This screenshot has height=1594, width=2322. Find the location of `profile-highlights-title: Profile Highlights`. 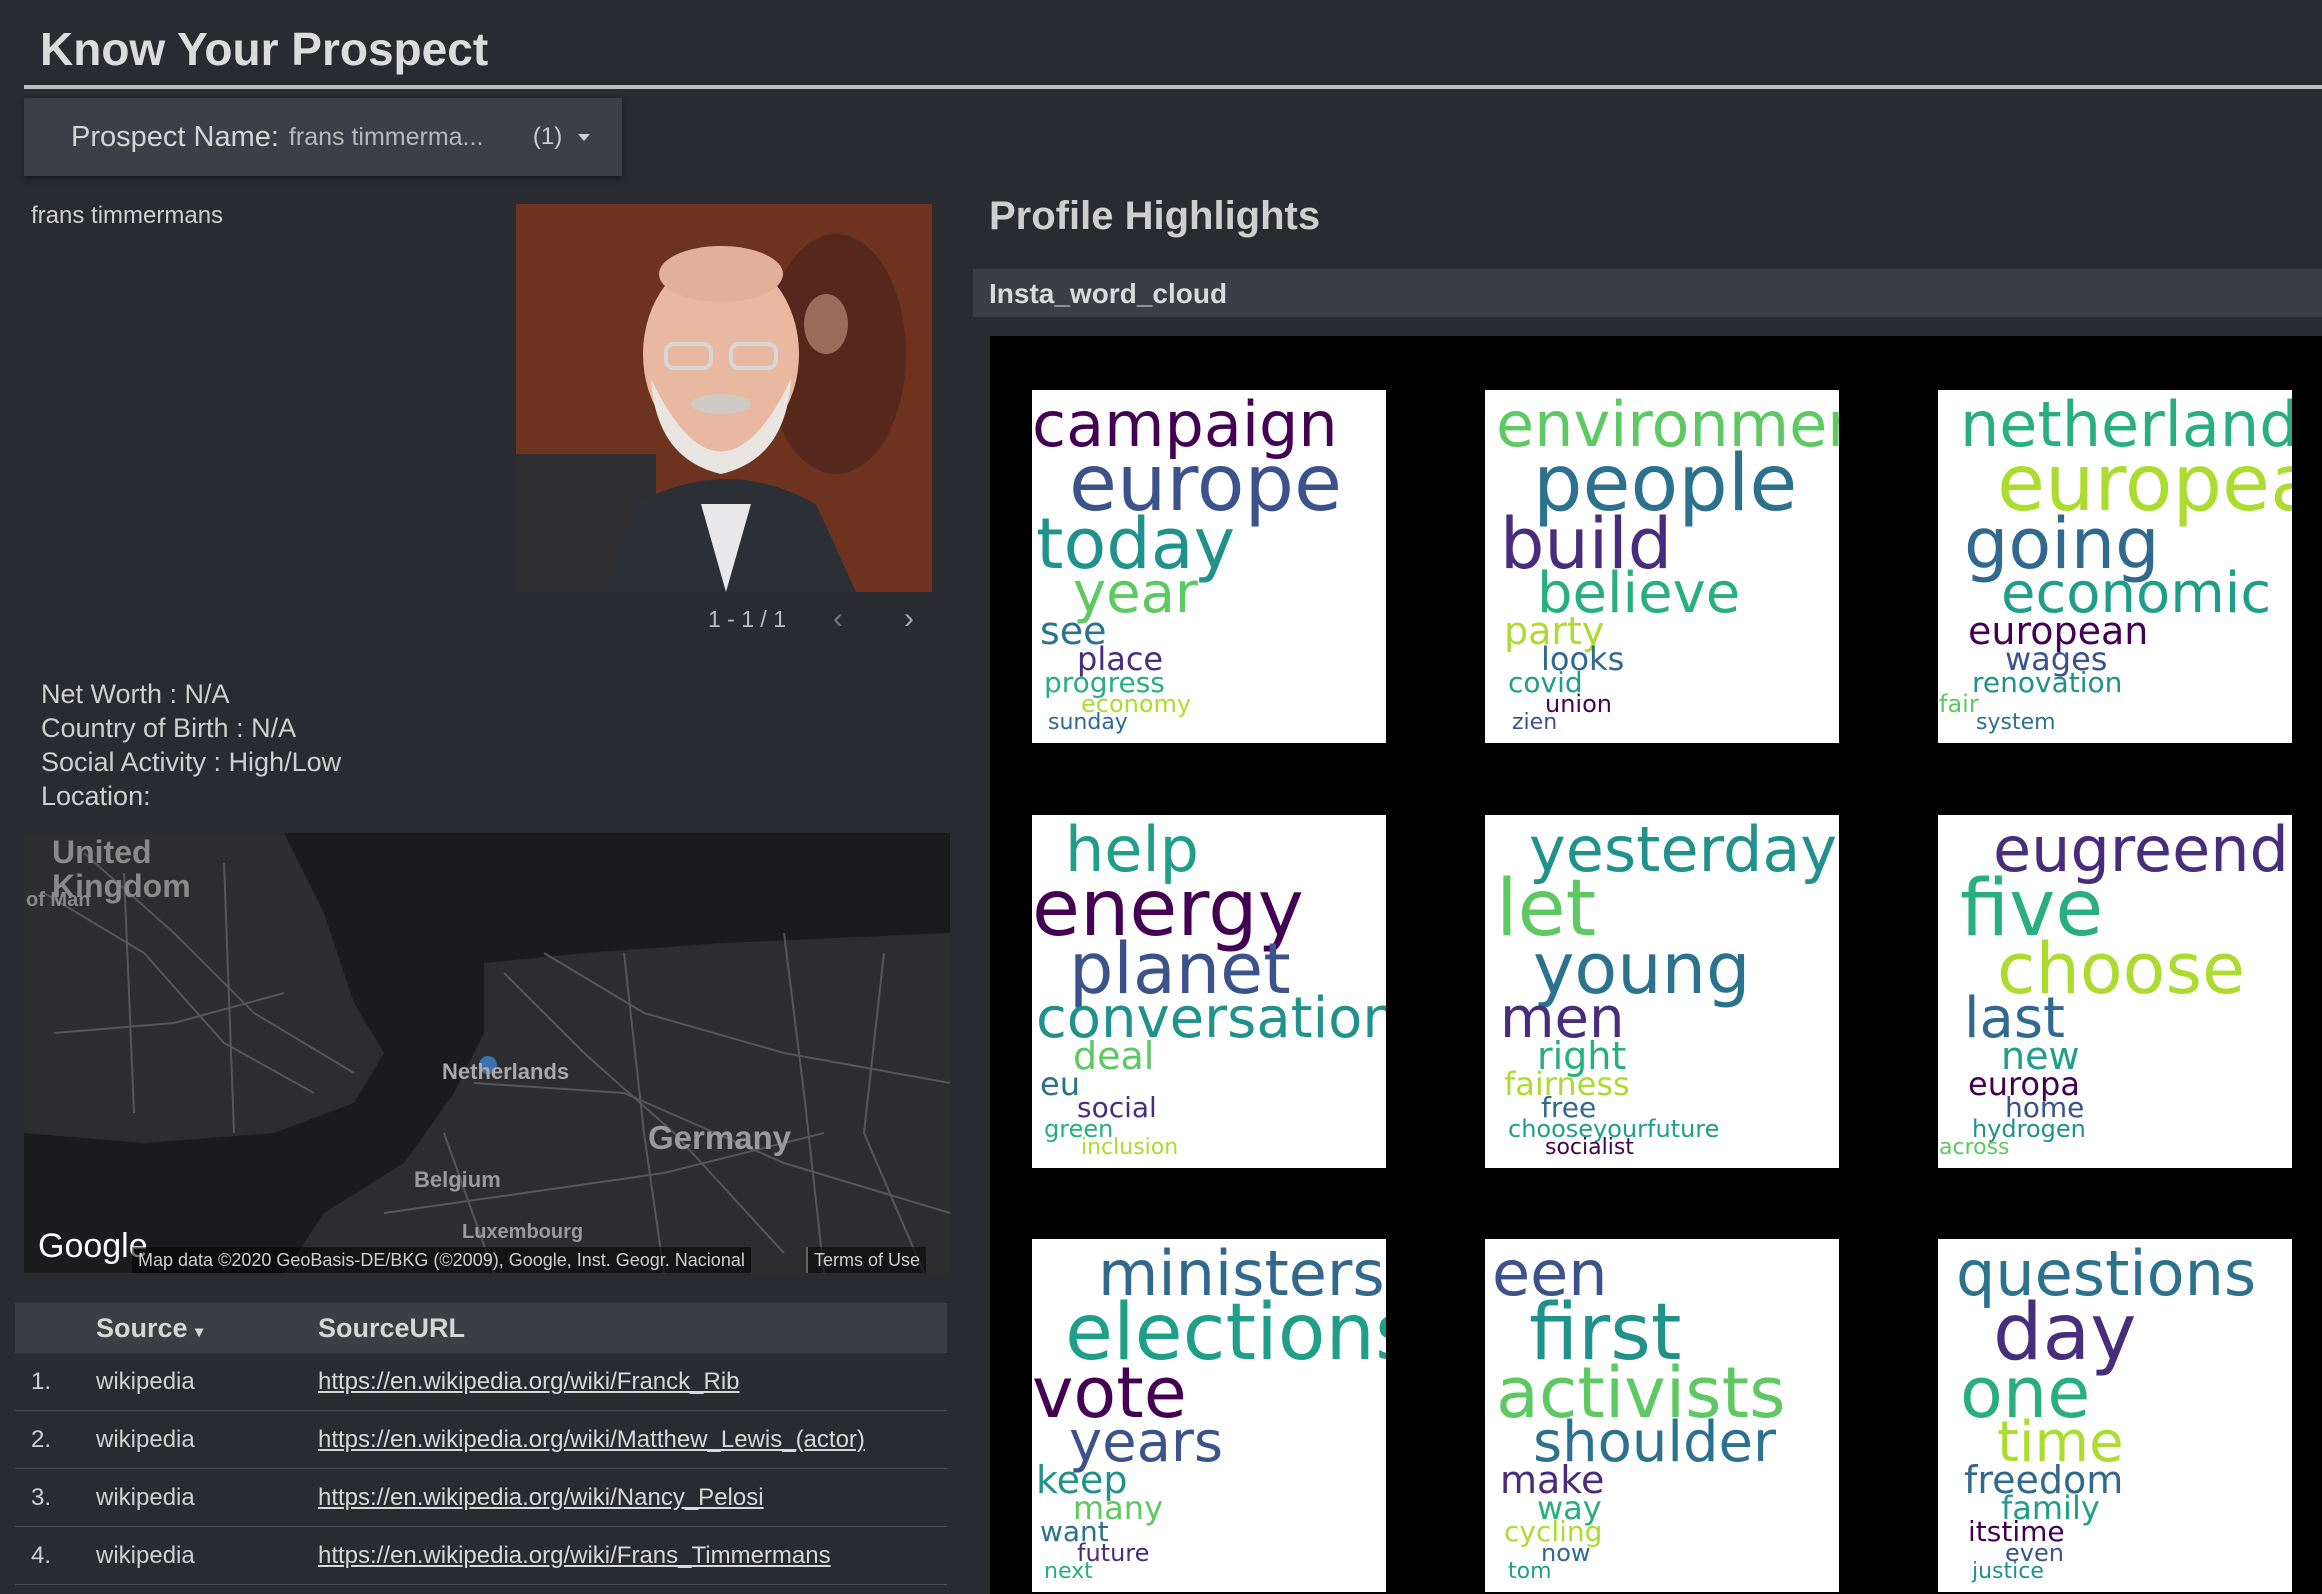

profile-highlights-title: Profile Highlights is located at coordinates (1155, 216).